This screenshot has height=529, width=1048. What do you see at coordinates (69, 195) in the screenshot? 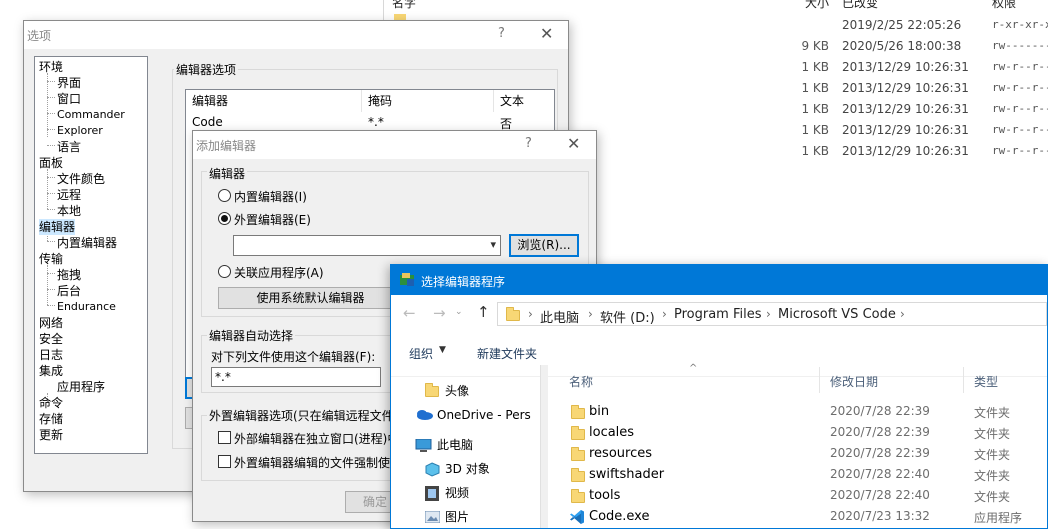
I see `tree-item-remote: 远程` at bounding box center [69, 195].